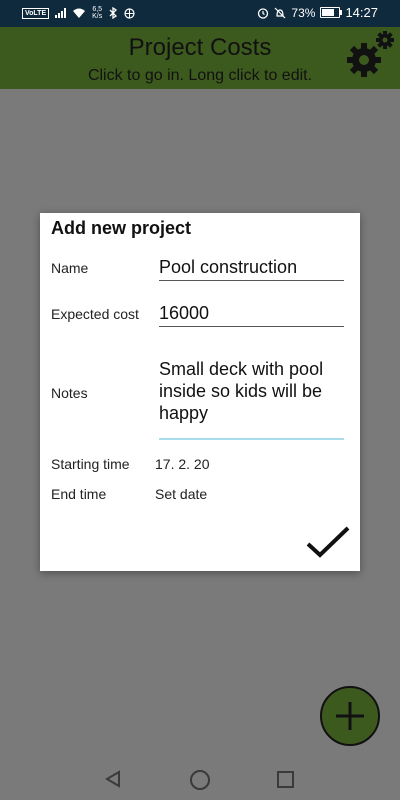 The image size is (400, 800). I want to click on app-subtitle: Click to go in. Long click to edit., so click(200, 75).